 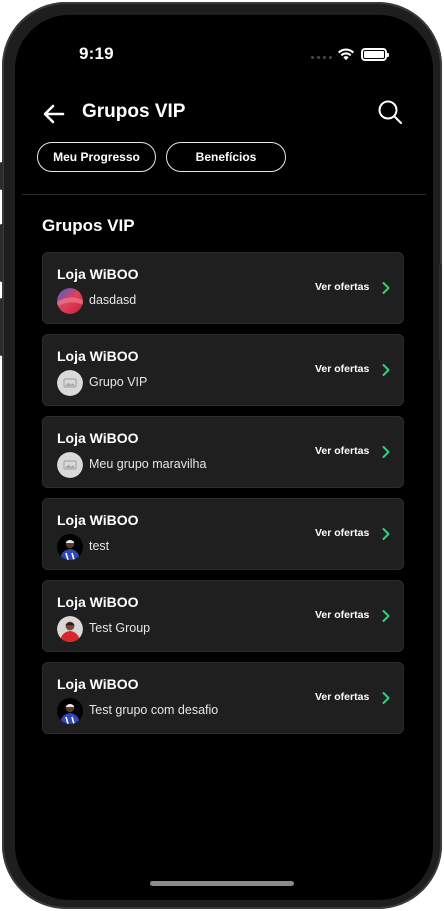 I want to click on group-name: dasdasd, so click(x=113, y=300).